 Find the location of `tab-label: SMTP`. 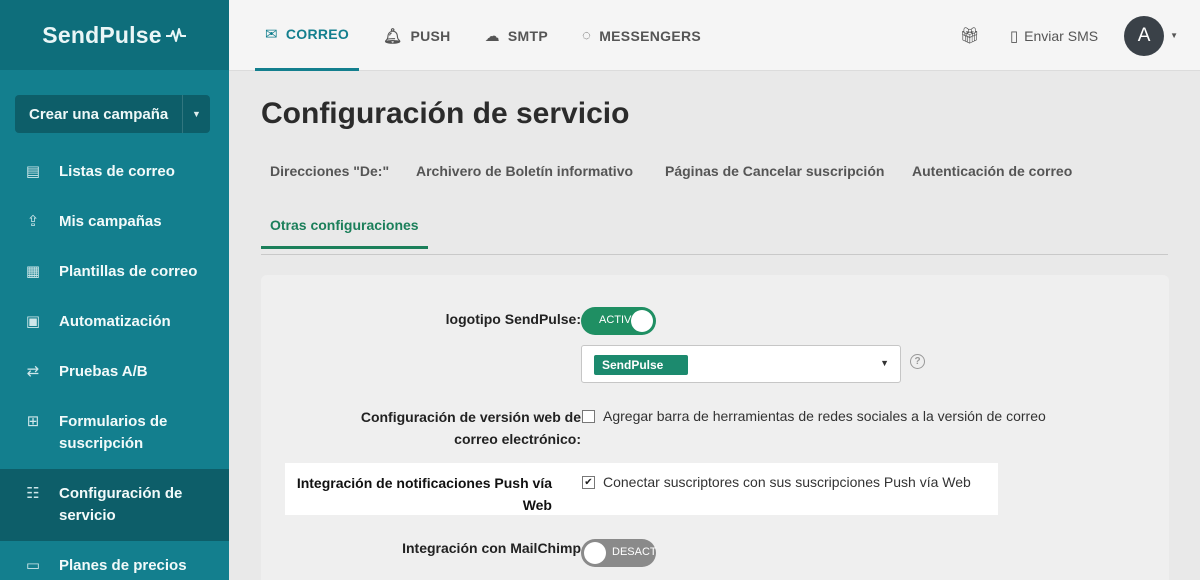

tab-label: SMTP is located at coordinates (527, 35).